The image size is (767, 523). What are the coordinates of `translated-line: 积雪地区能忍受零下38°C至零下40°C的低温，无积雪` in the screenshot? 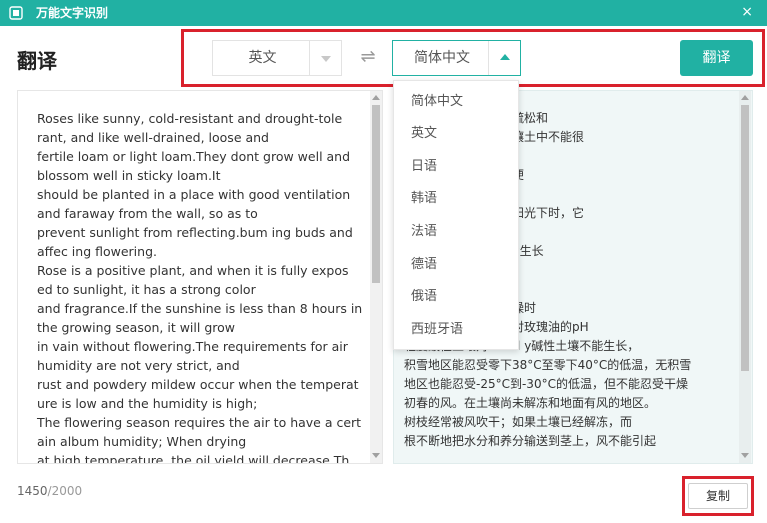 It's located at (548, 365).